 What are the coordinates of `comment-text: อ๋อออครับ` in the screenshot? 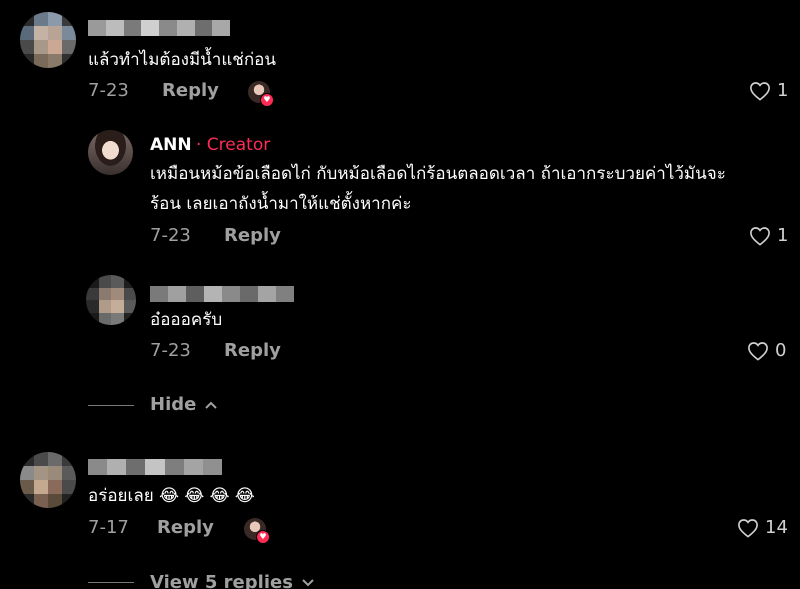 It's located at (186, 320).